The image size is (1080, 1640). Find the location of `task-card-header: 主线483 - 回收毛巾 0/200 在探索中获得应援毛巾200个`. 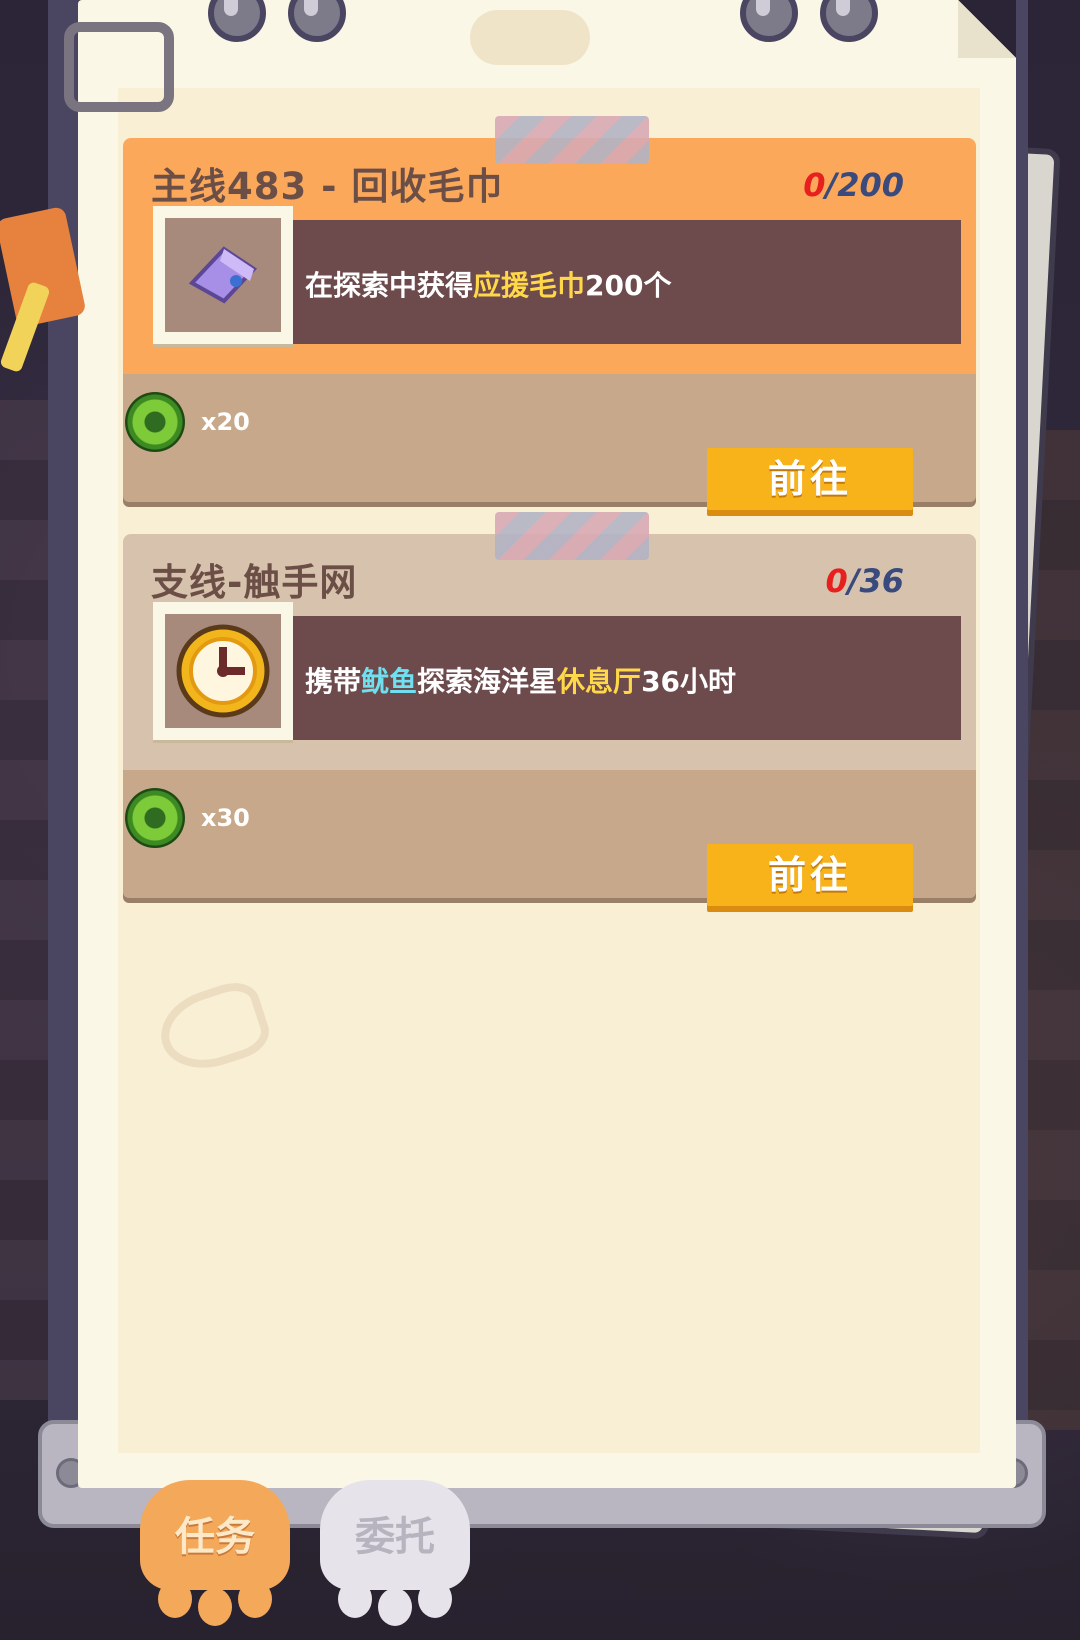

task-card-header: 主线483 - 回收毛巾 0/200 在探索中获得应援毛巾200个 is located at coordinates (549, 245).